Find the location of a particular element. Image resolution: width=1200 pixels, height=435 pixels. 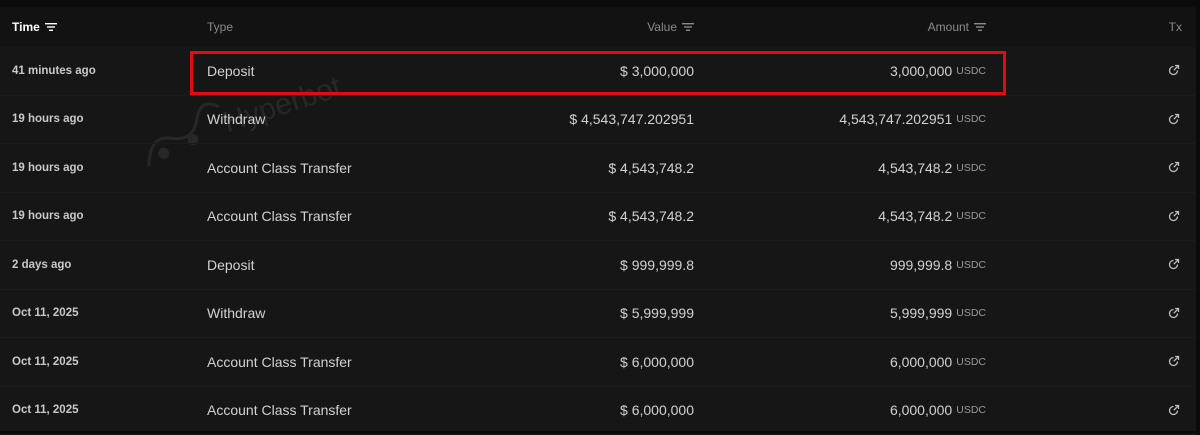

column-header-time: Time is located at coordinates (34, 27).